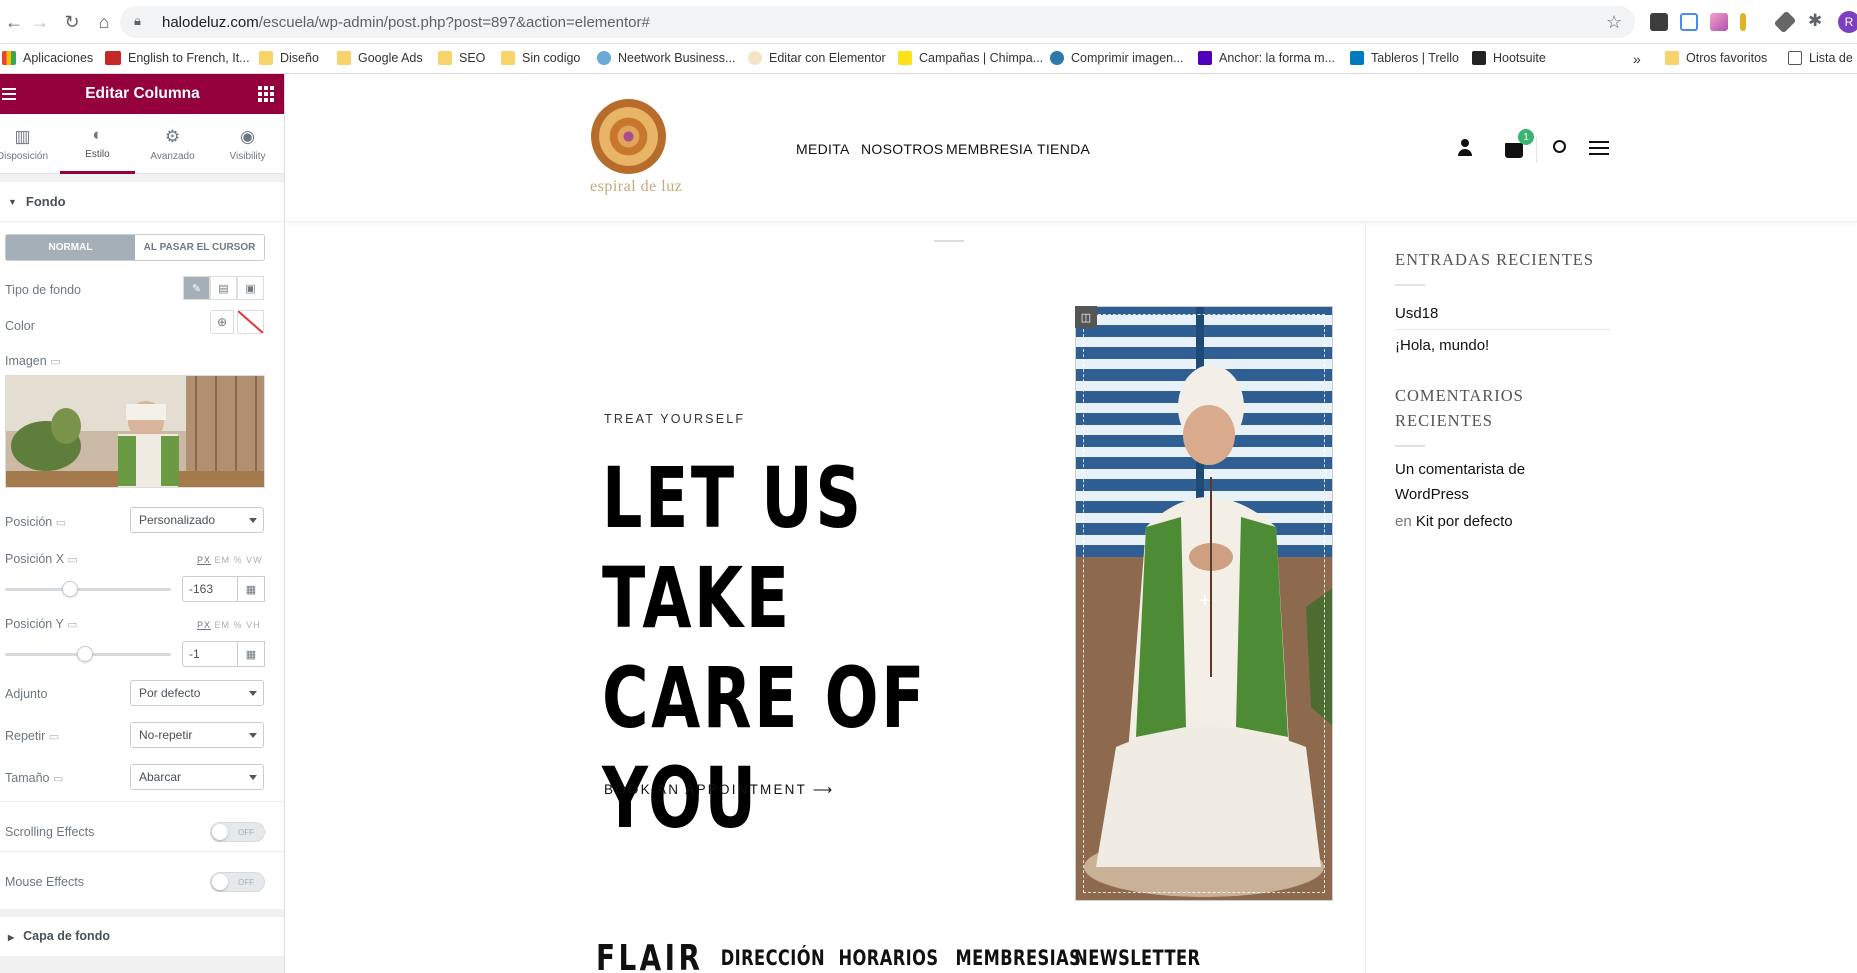  Describe the element at coordinates (823, 149) in the screenshot. I see `nav-medita: MEDITA` at that location.